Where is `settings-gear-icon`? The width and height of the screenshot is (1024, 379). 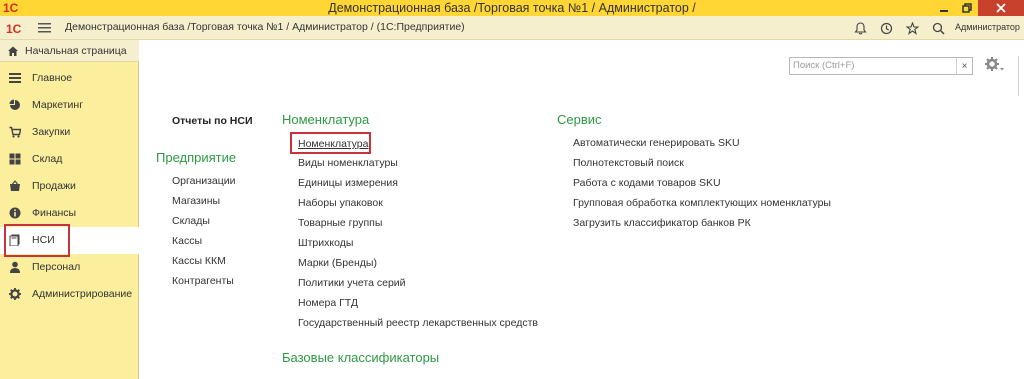
settings-gear-icon is located at coordinates (994, 65).